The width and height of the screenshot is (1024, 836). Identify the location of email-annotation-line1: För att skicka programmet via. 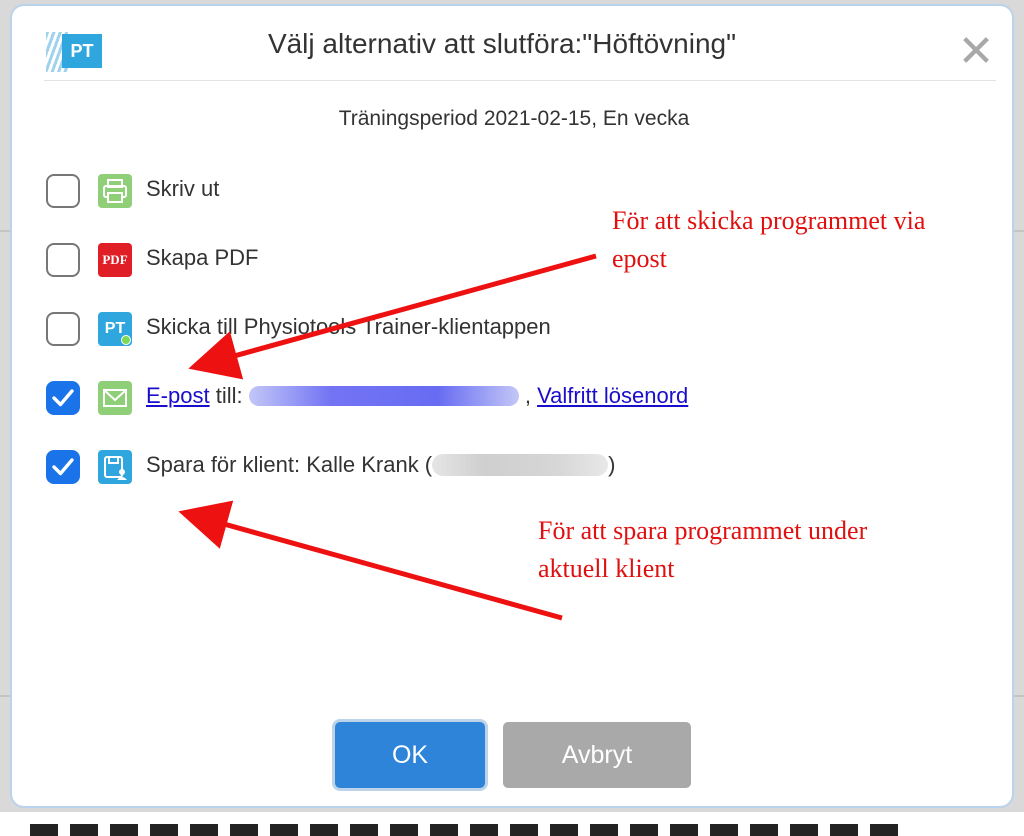
(769, 220).